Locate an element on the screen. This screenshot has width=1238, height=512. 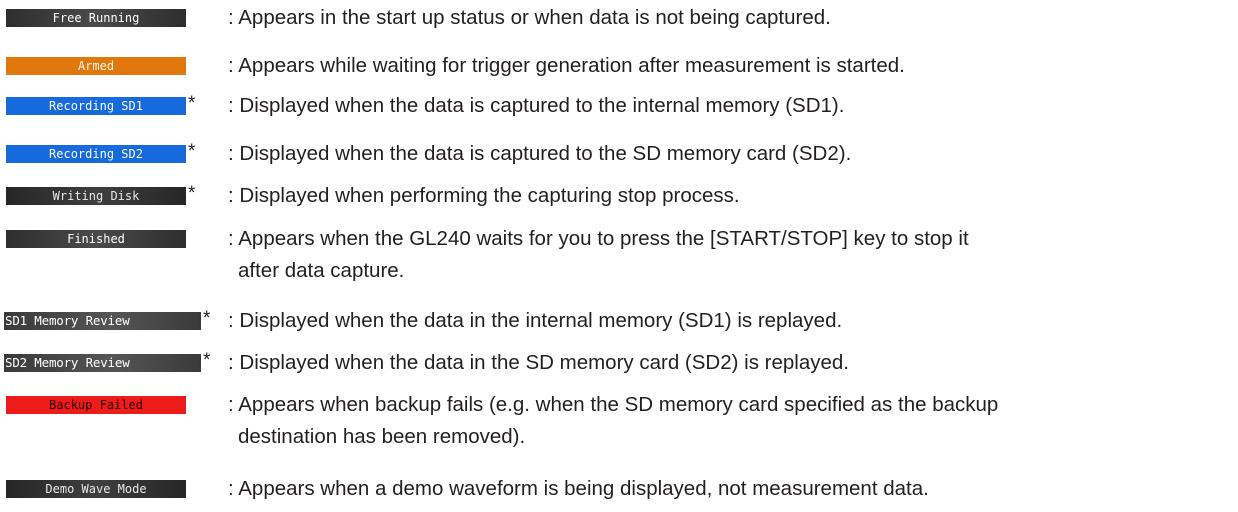
finished-description-cont: after data capture. is located at coordinates (321, 270).